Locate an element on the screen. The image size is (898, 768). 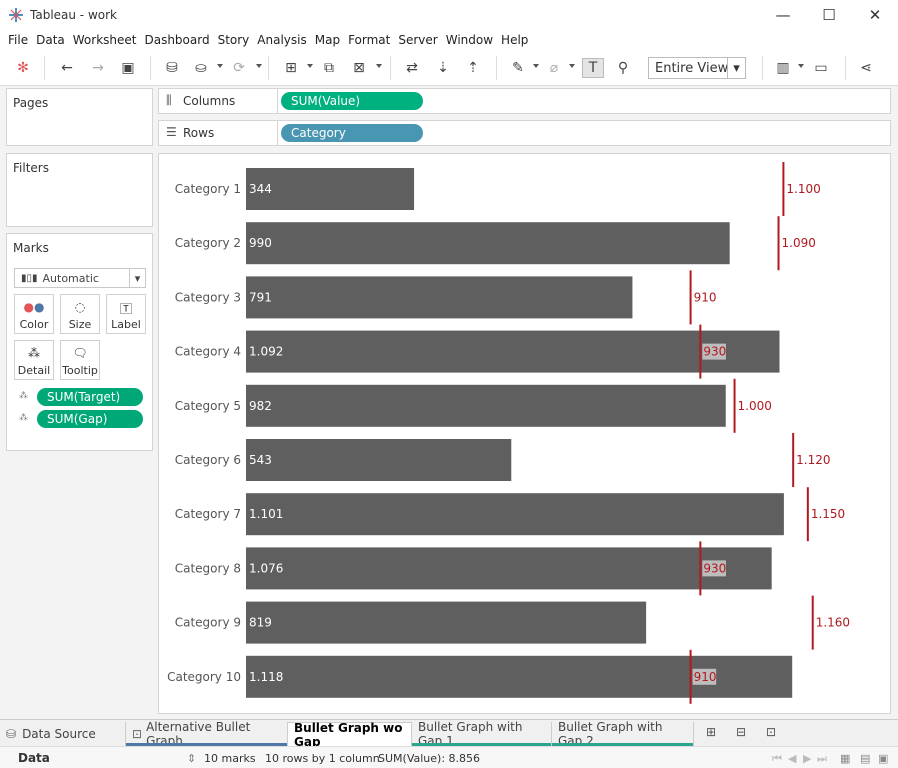
label-card: 🅃 Label is located at coordinates (126, 314).